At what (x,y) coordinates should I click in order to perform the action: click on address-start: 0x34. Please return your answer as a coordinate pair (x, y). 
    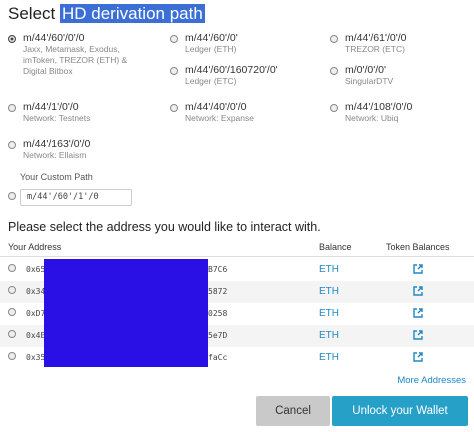
    Looking at the image, I should click on (36, 291).